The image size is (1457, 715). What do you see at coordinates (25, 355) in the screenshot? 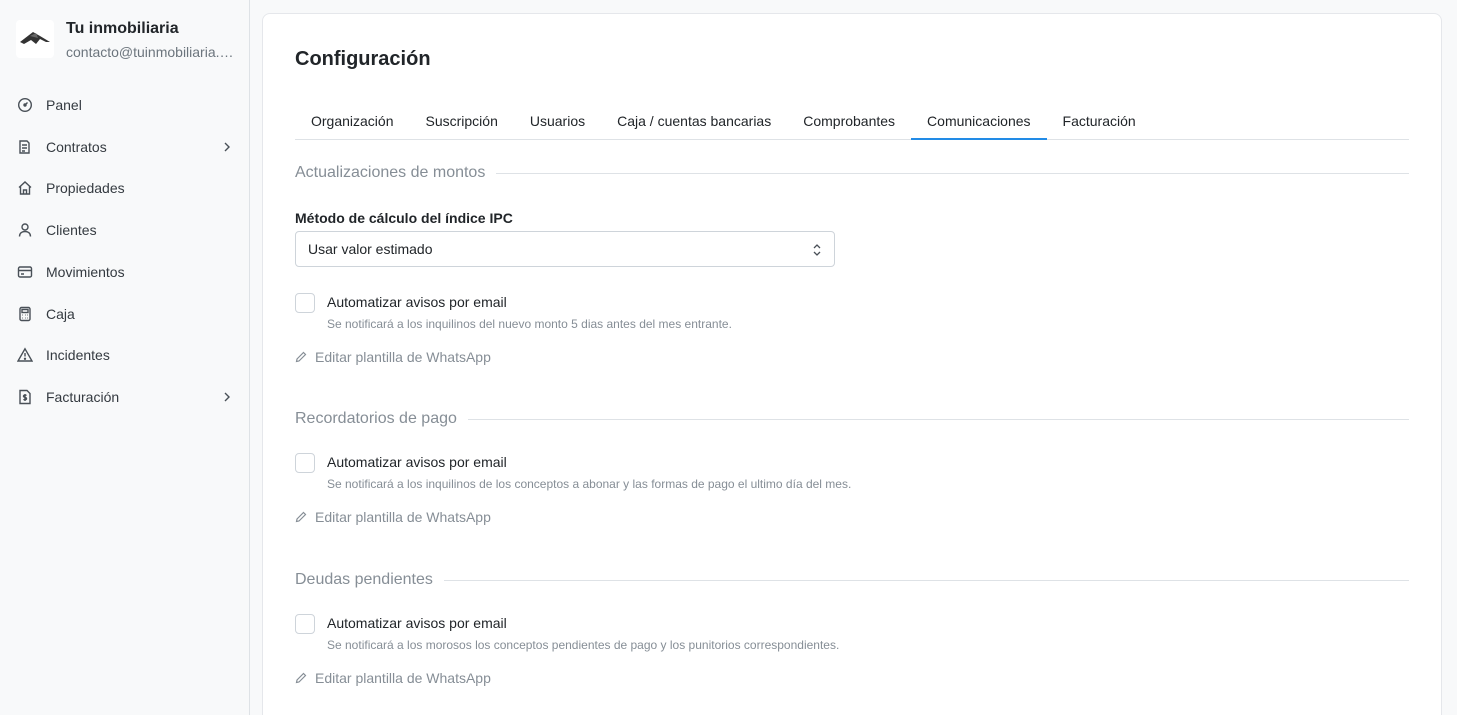
I see `warning-icon` at bounding box center [25, 355].